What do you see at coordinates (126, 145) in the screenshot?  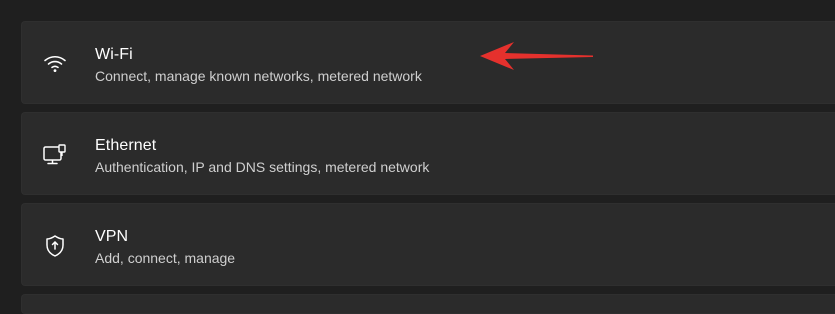 I see `settings-item-title: Ethernet` at bounding box center [126, 145].